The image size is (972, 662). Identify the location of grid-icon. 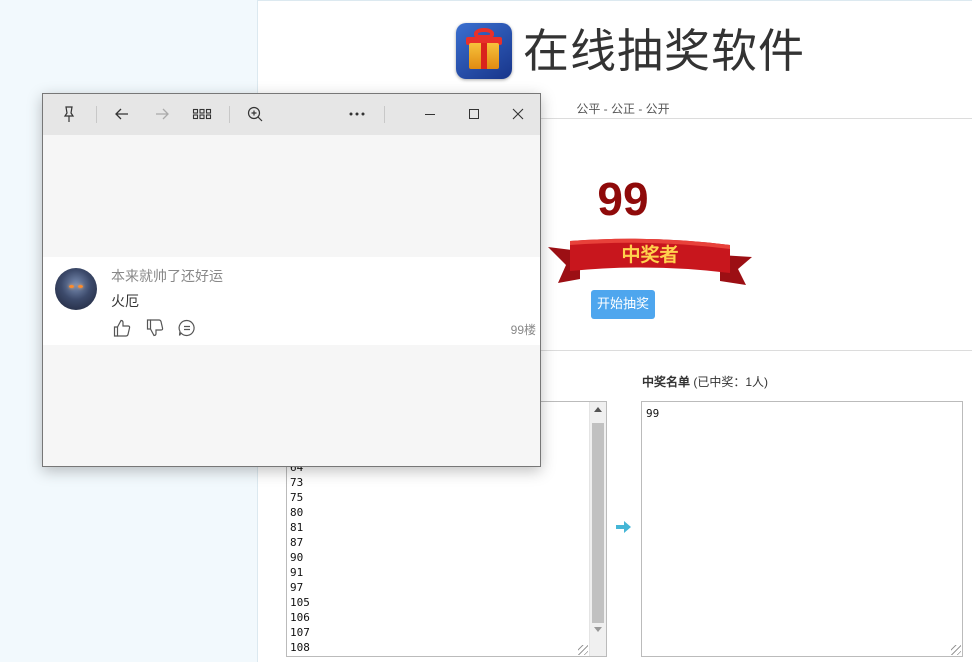
(202, 114).